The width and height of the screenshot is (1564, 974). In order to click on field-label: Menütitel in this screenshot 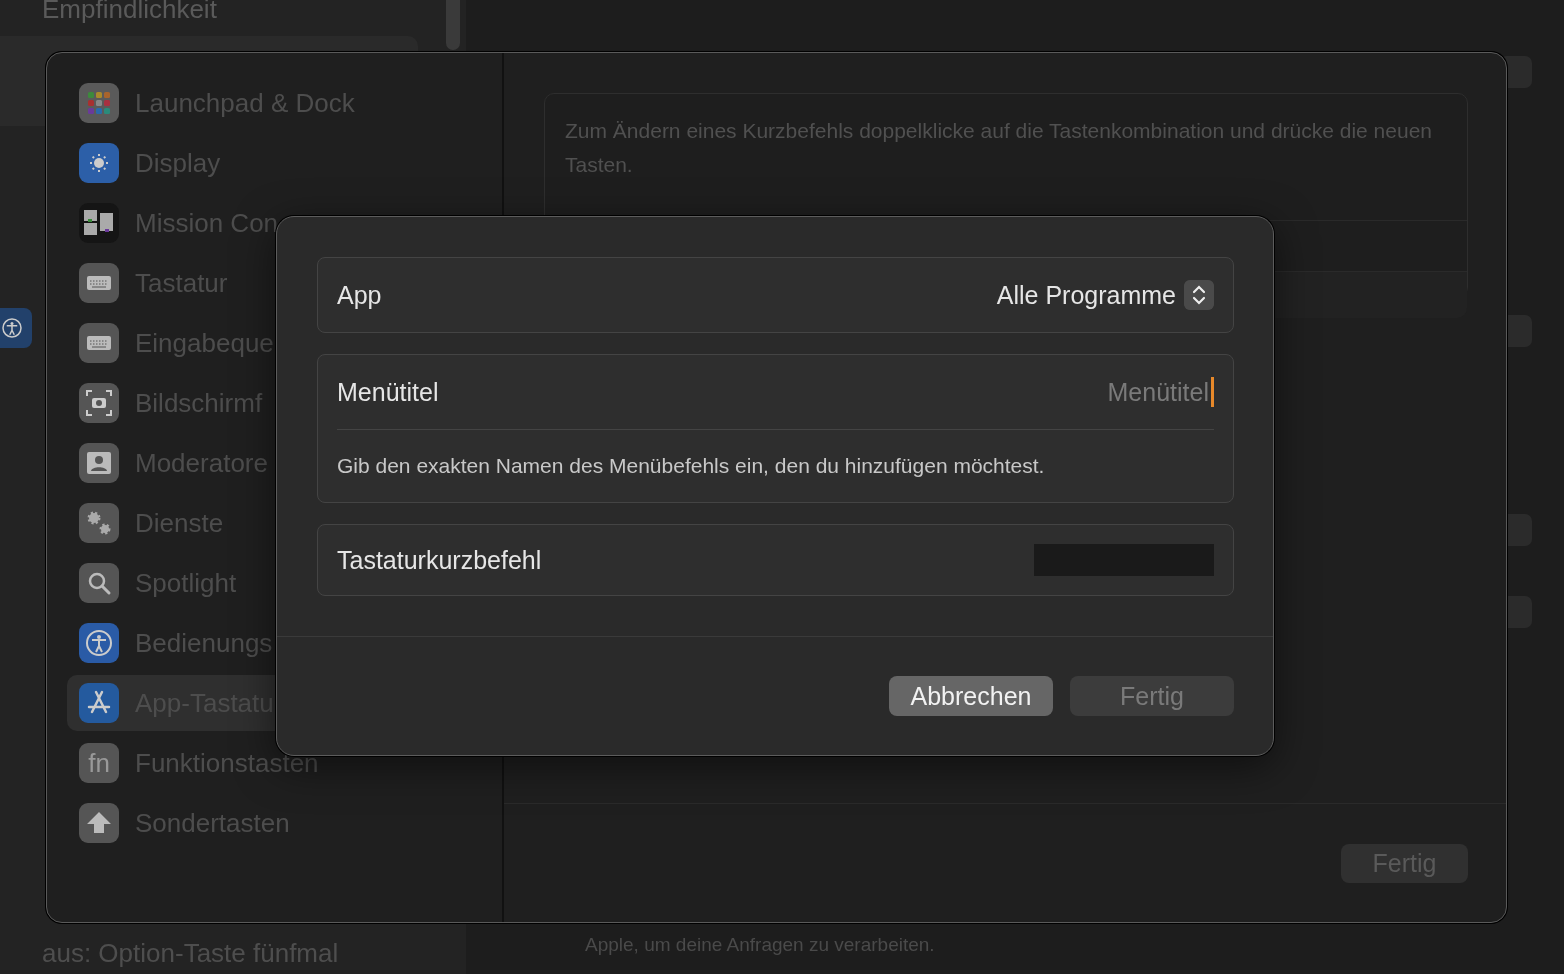, I will do `click(388, 392)`.